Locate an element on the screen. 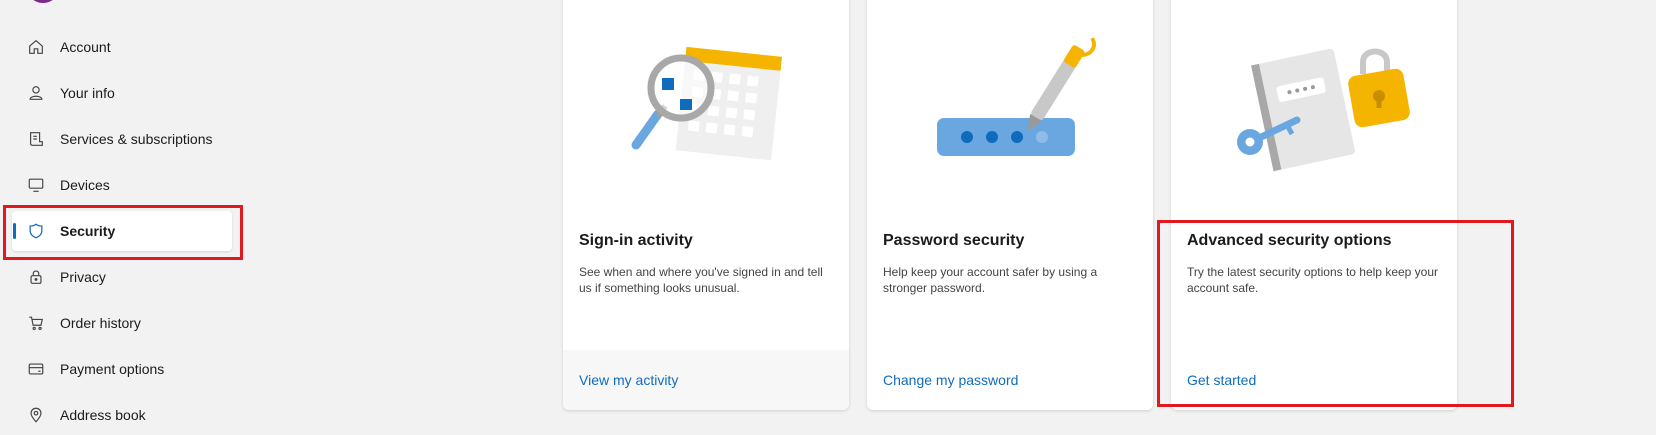 This screenshot has width=1656, height=435. sidebar-item-services-subscriptions: Services & subscriptions is located at coordinates (122, 139).